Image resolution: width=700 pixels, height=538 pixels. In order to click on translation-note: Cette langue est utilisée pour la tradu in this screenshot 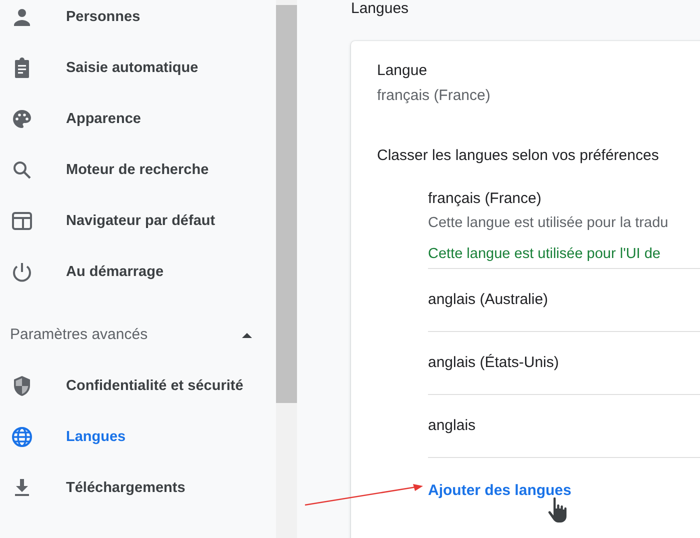, I will do `click(549, 223)`.